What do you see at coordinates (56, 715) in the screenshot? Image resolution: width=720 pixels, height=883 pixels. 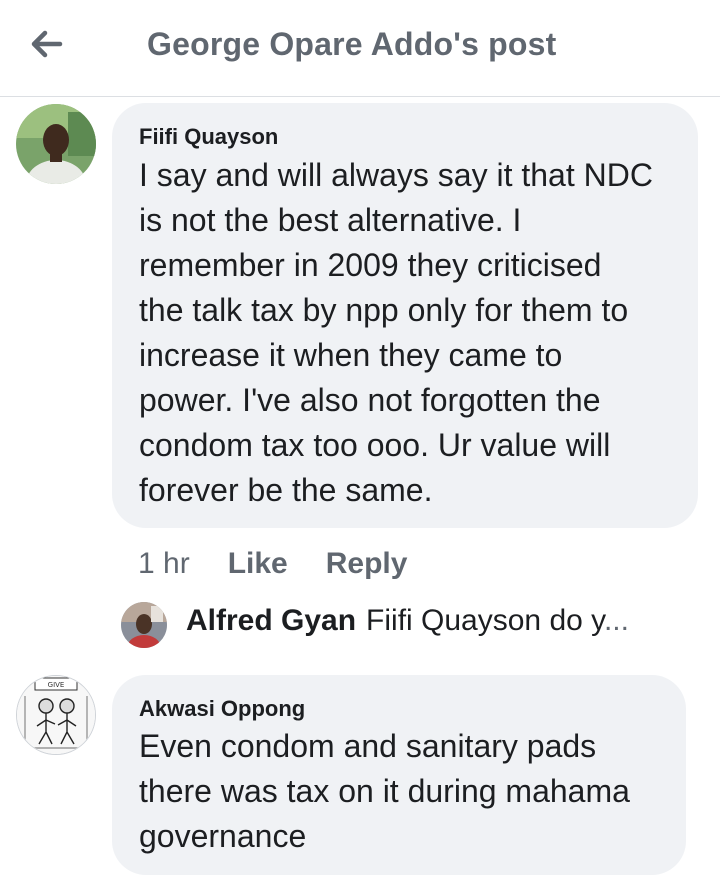 I see `avatar: GIVE` at bounding box center [56, 715].